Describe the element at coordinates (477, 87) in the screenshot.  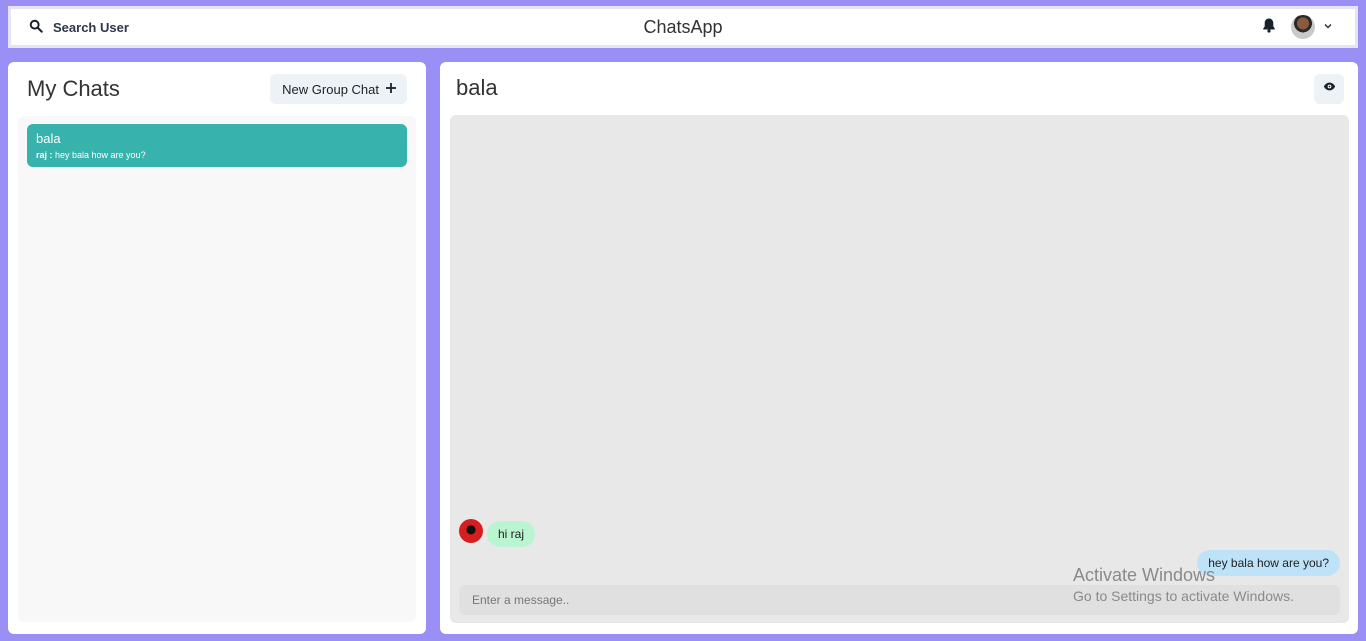
I see `conversation-title: bala` at that location.